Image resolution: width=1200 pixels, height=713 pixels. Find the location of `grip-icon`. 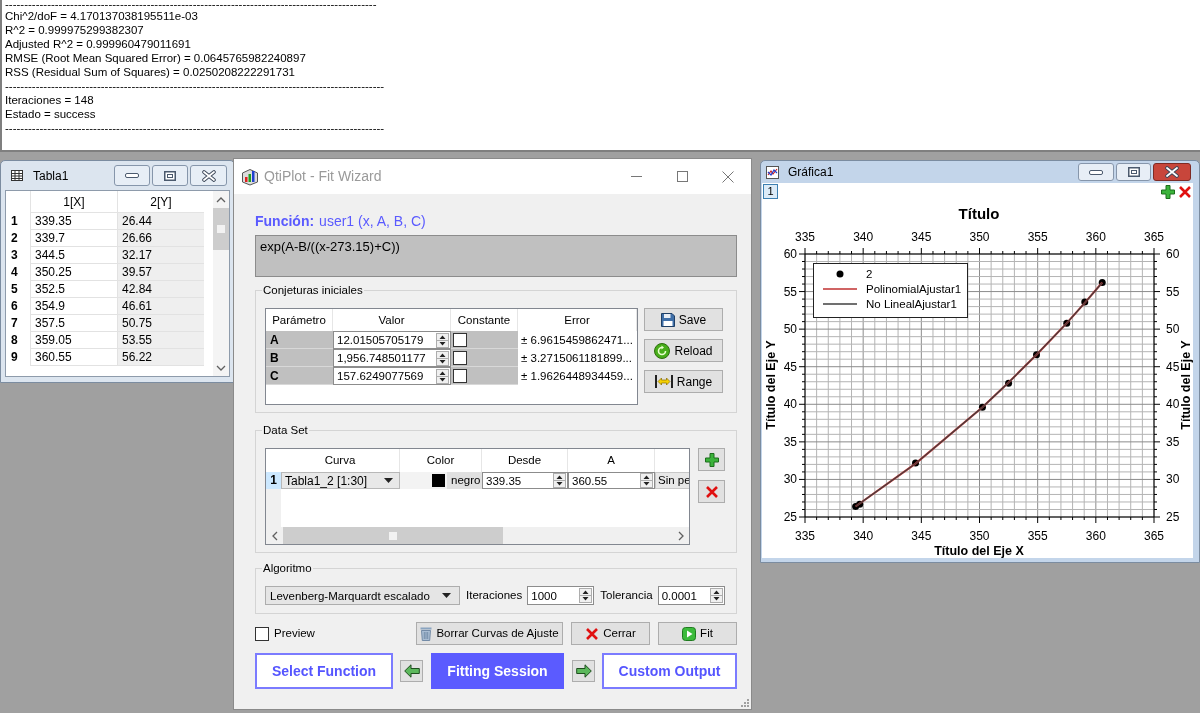

grip-icon is located at coordinates (393, 535).